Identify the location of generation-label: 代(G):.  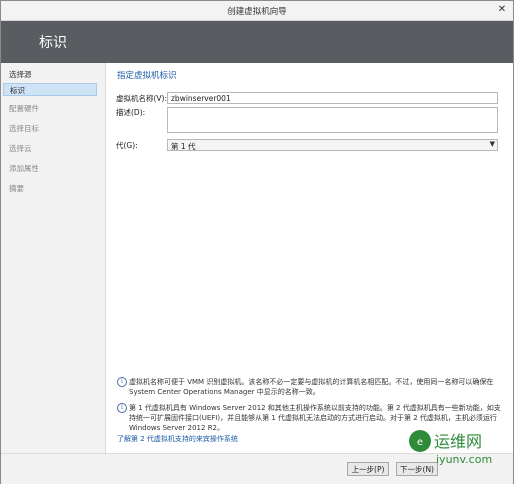
(127, 145).